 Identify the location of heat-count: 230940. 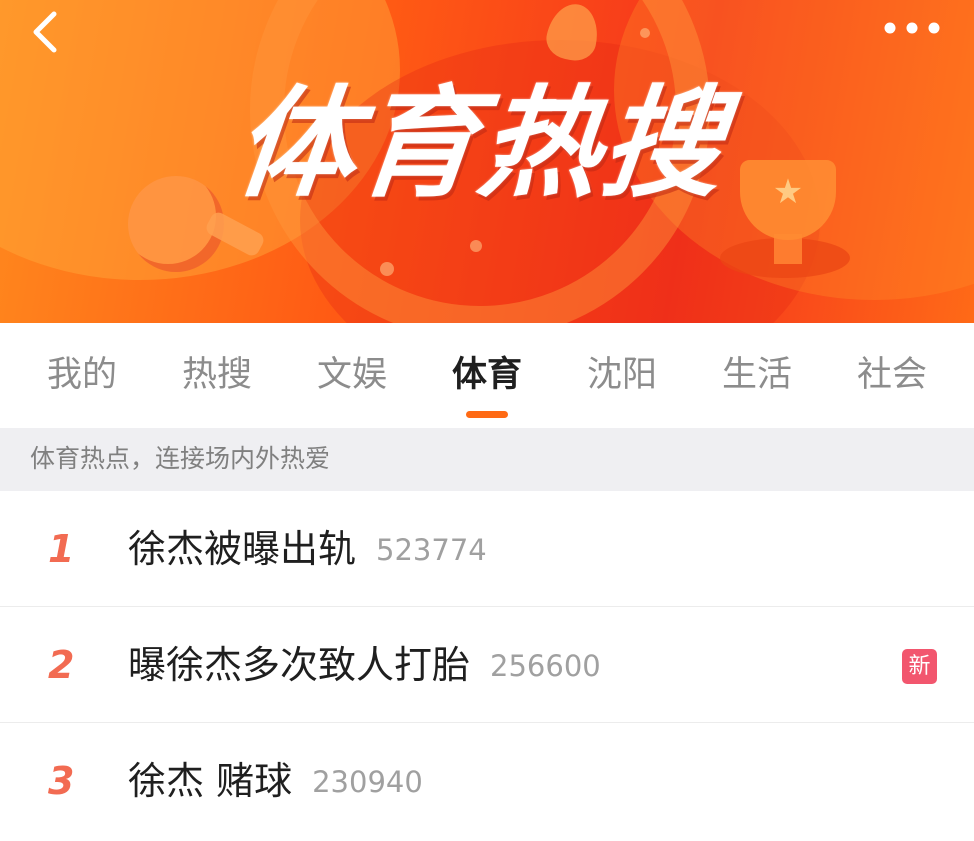
(367, 782).